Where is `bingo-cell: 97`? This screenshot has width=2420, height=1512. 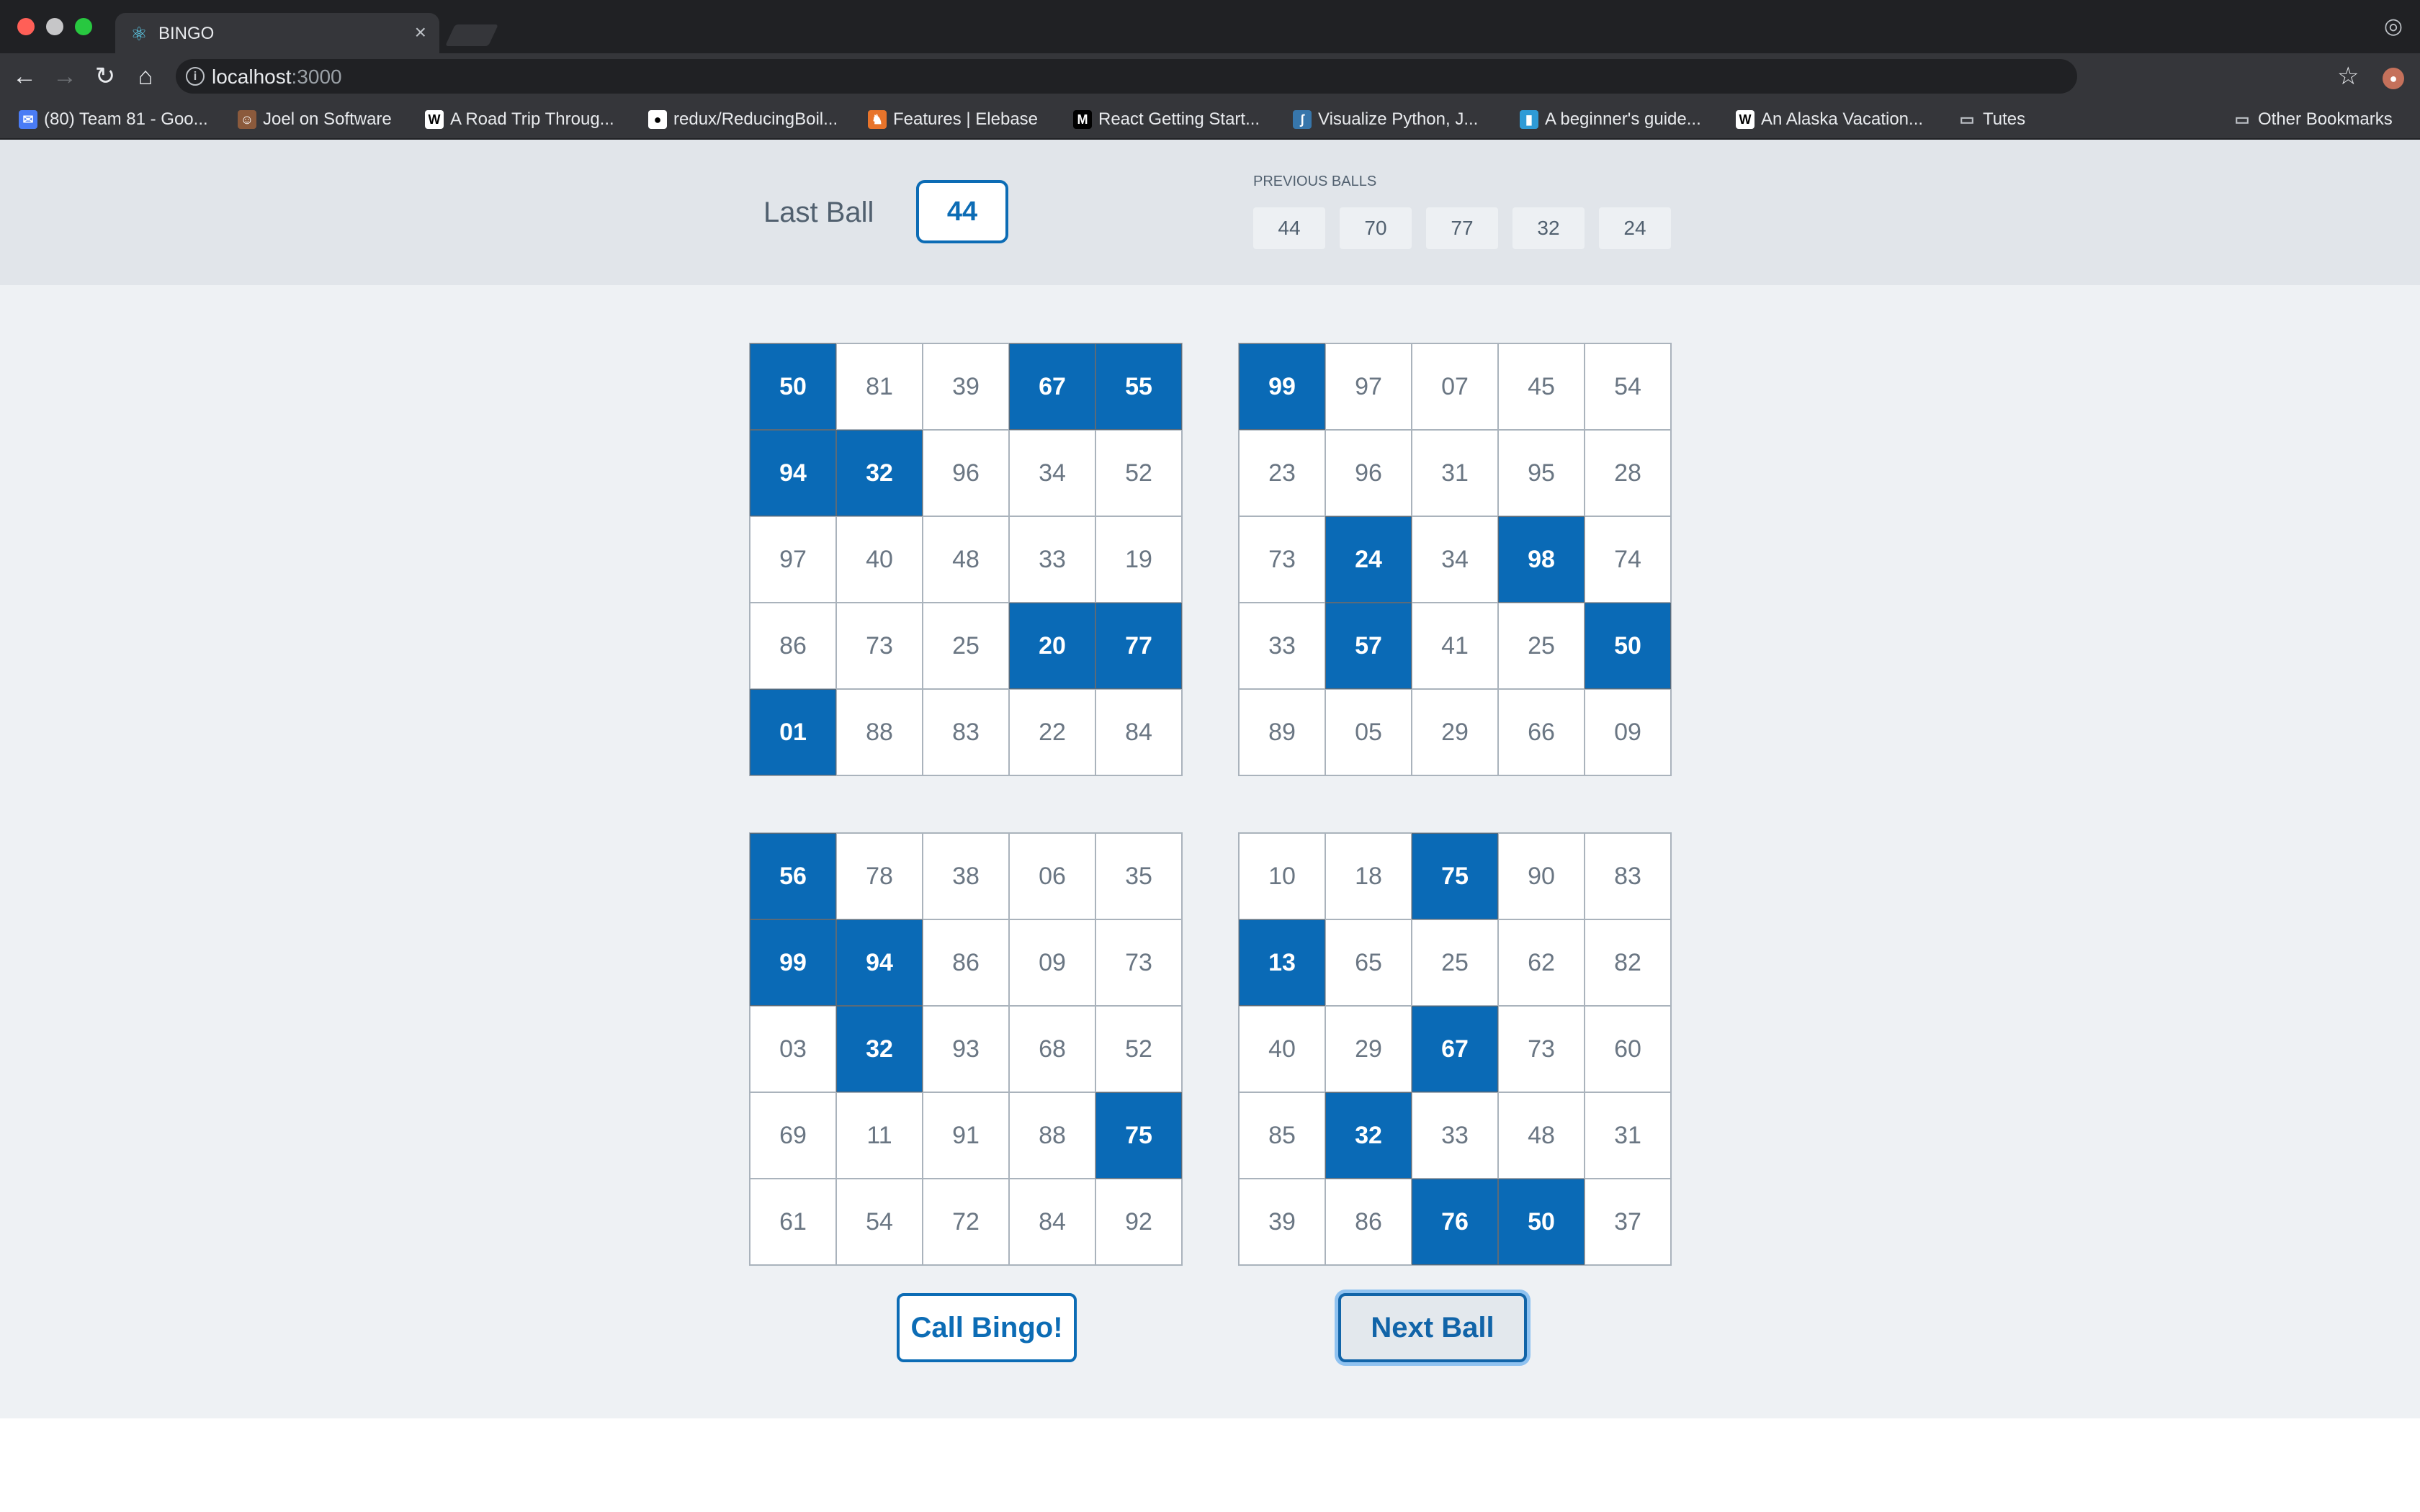 bingo-cell: 97 is located at coordinates (793, 559).